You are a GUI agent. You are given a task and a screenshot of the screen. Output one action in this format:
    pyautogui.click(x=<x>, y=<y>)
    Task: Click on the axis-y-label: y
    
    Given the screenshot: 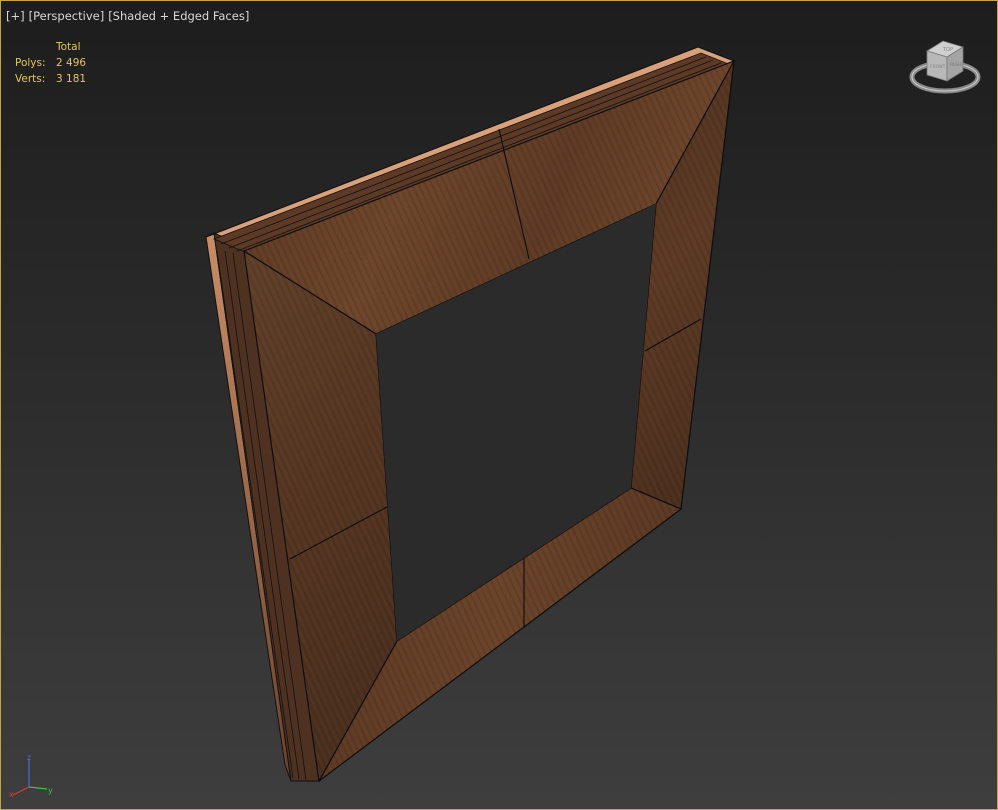 What is the action you would take?
    pyautogui.click(x=50, y=790)
    